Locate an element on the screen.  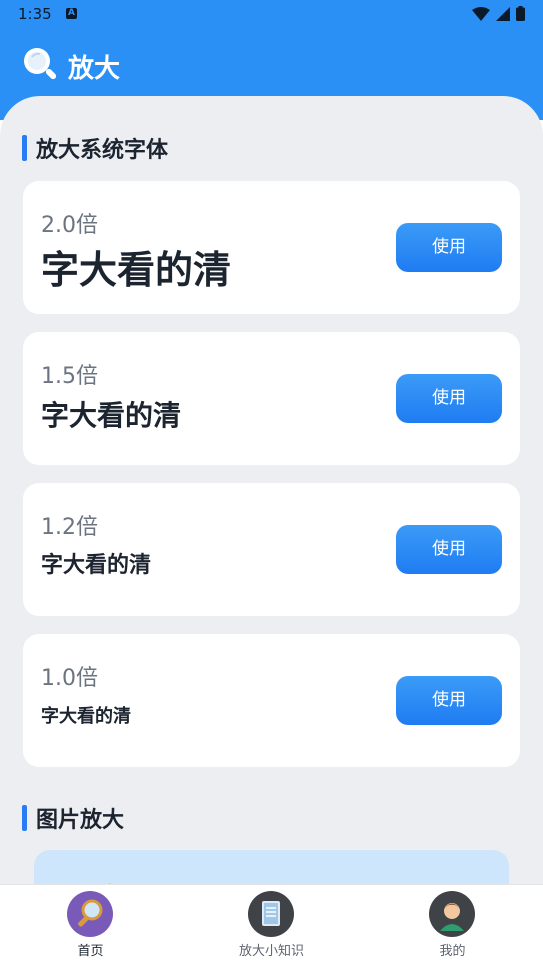
font-option-card-2-0: 2.0倍 字大看的清 使用 is located at coordinates (271, 247).